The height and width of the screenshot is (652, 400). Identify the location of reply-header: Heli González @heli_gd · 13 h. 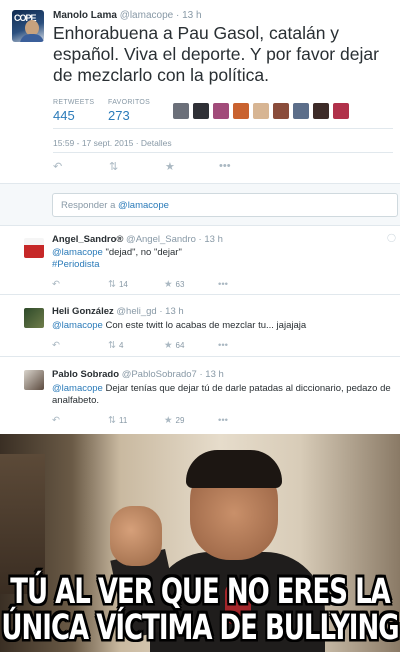
(118, 311).